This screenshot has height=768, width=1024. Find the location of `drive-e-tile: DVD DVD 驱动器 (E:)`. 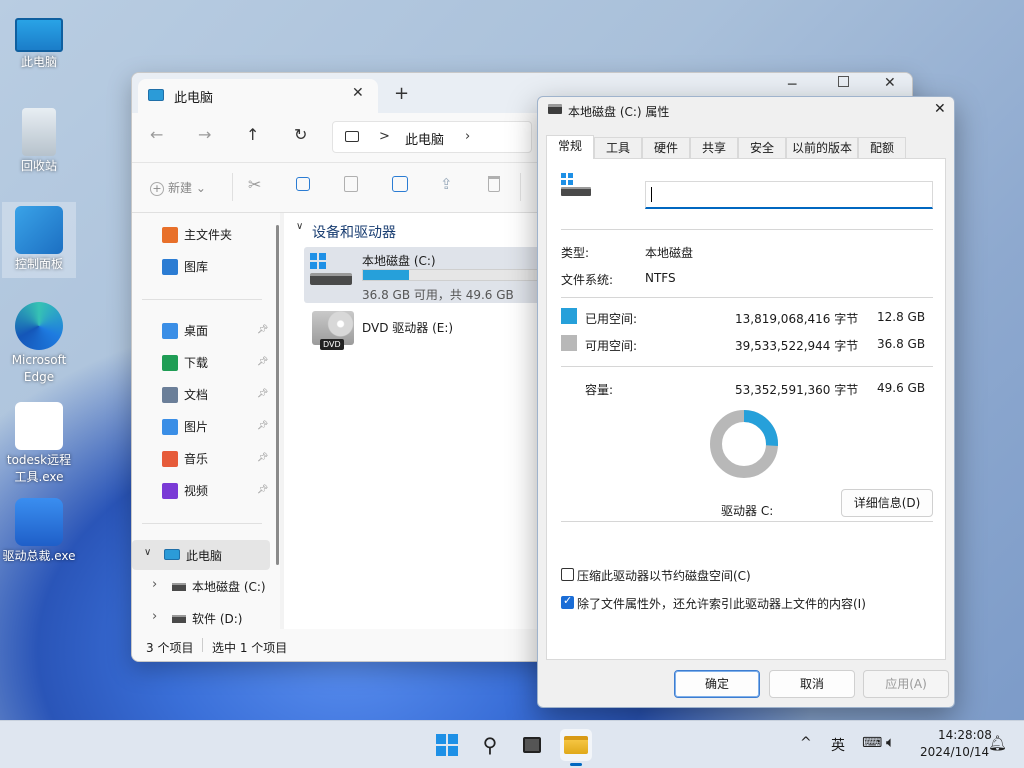

drive-e-tile: DVD DVD 驱动器 (E:) is located at coordinates (424, 333).